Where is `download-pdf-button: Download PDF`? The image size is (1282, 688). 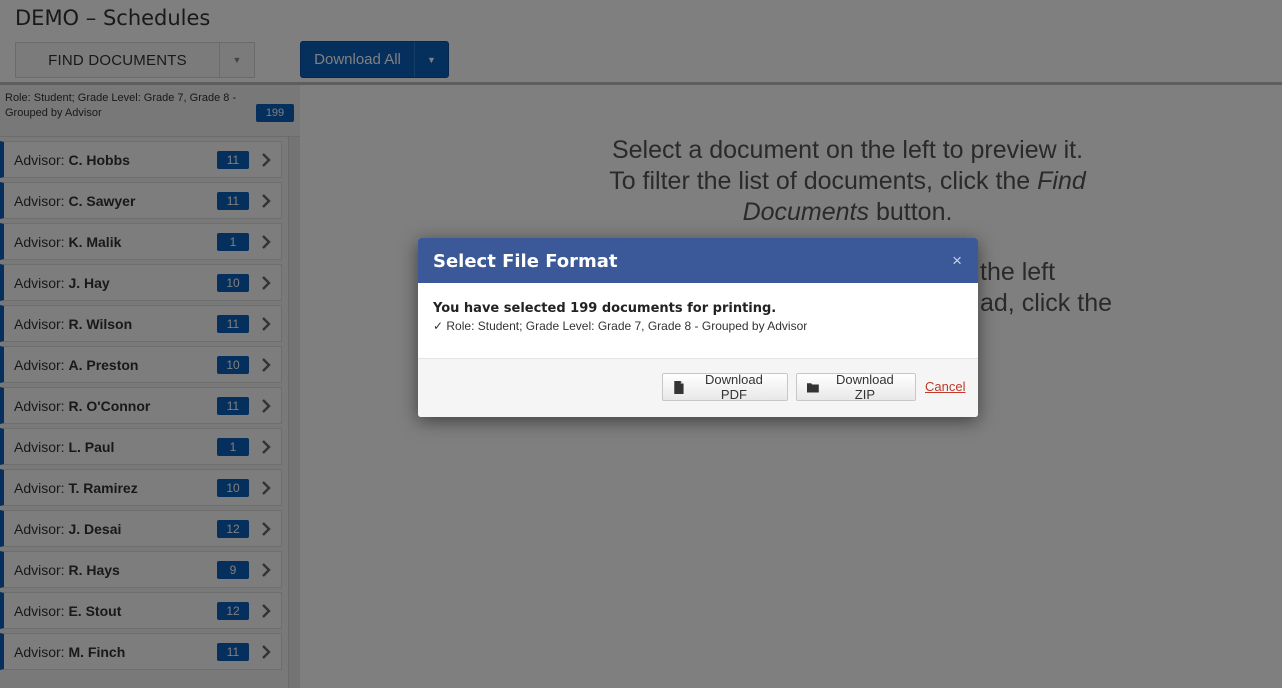
download-pdf-button: Download PDF is located at coordinates (725, 387).